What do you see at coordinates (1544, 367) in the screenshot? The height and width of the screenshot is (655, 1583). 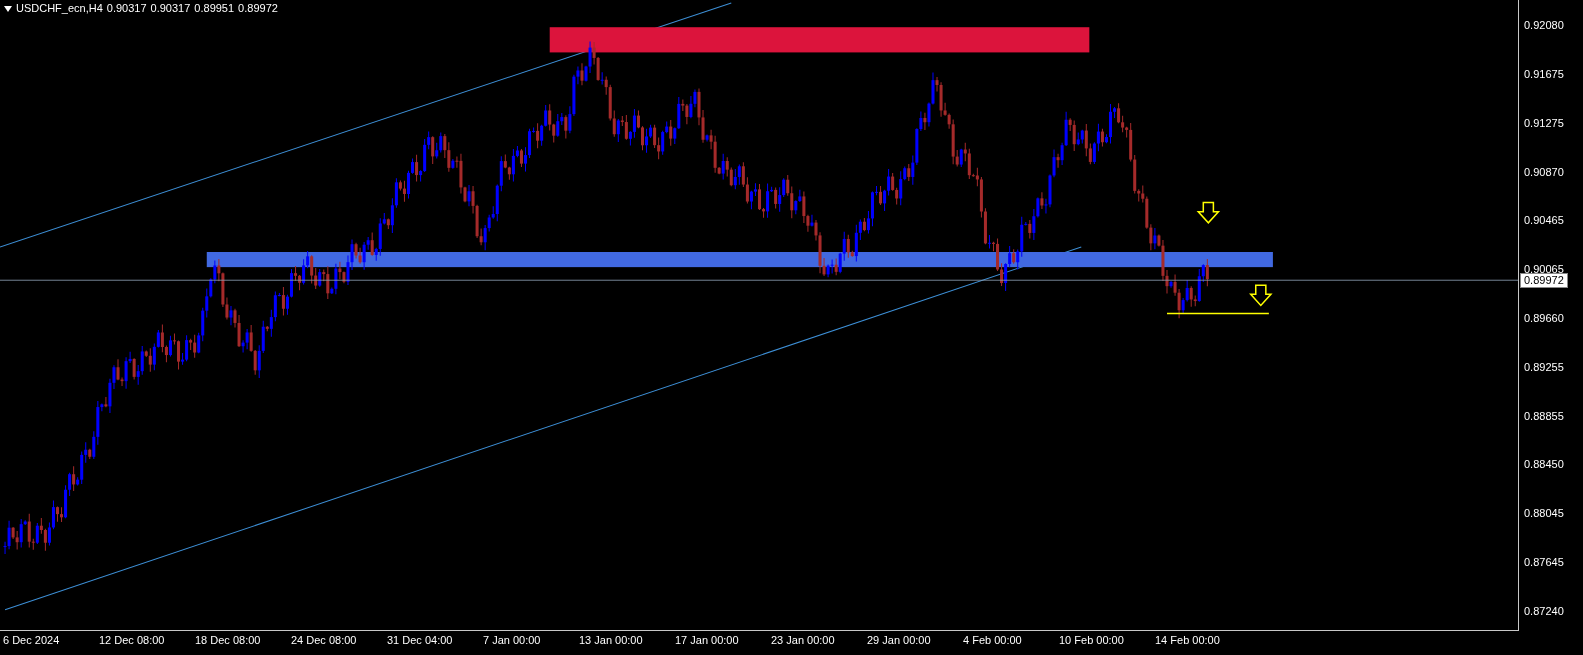 I see `price-label: 0.89255` at bounding box center [1544, 367].